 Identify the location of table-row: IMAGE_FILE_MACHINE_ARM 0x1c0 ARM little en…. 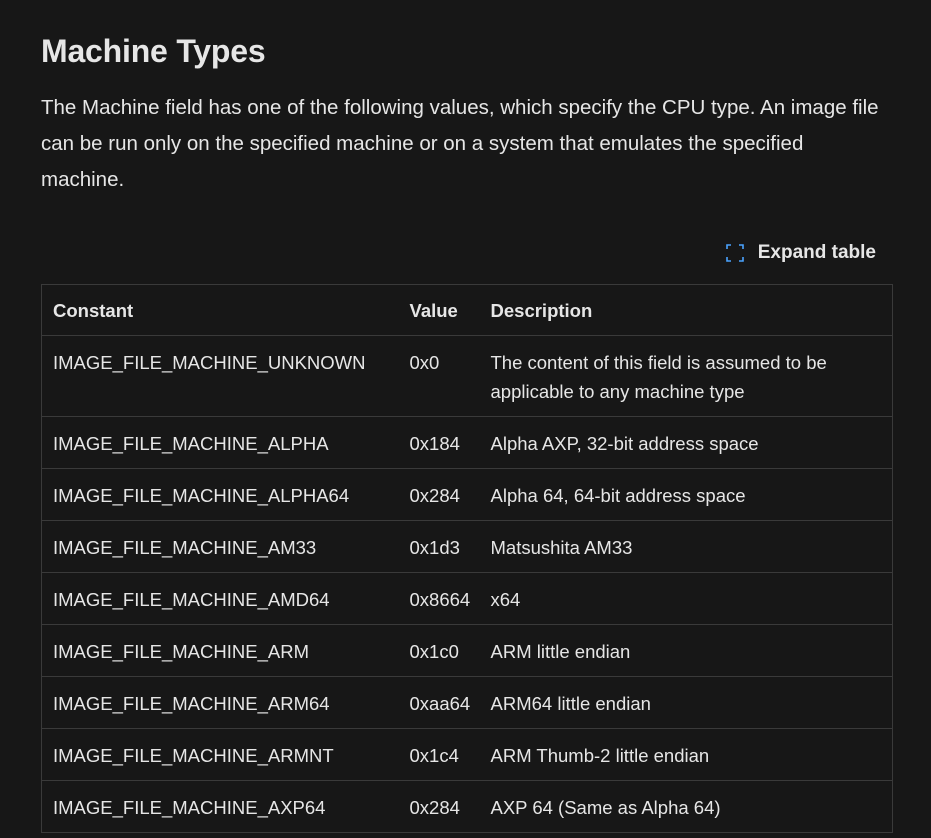
(467, 650).